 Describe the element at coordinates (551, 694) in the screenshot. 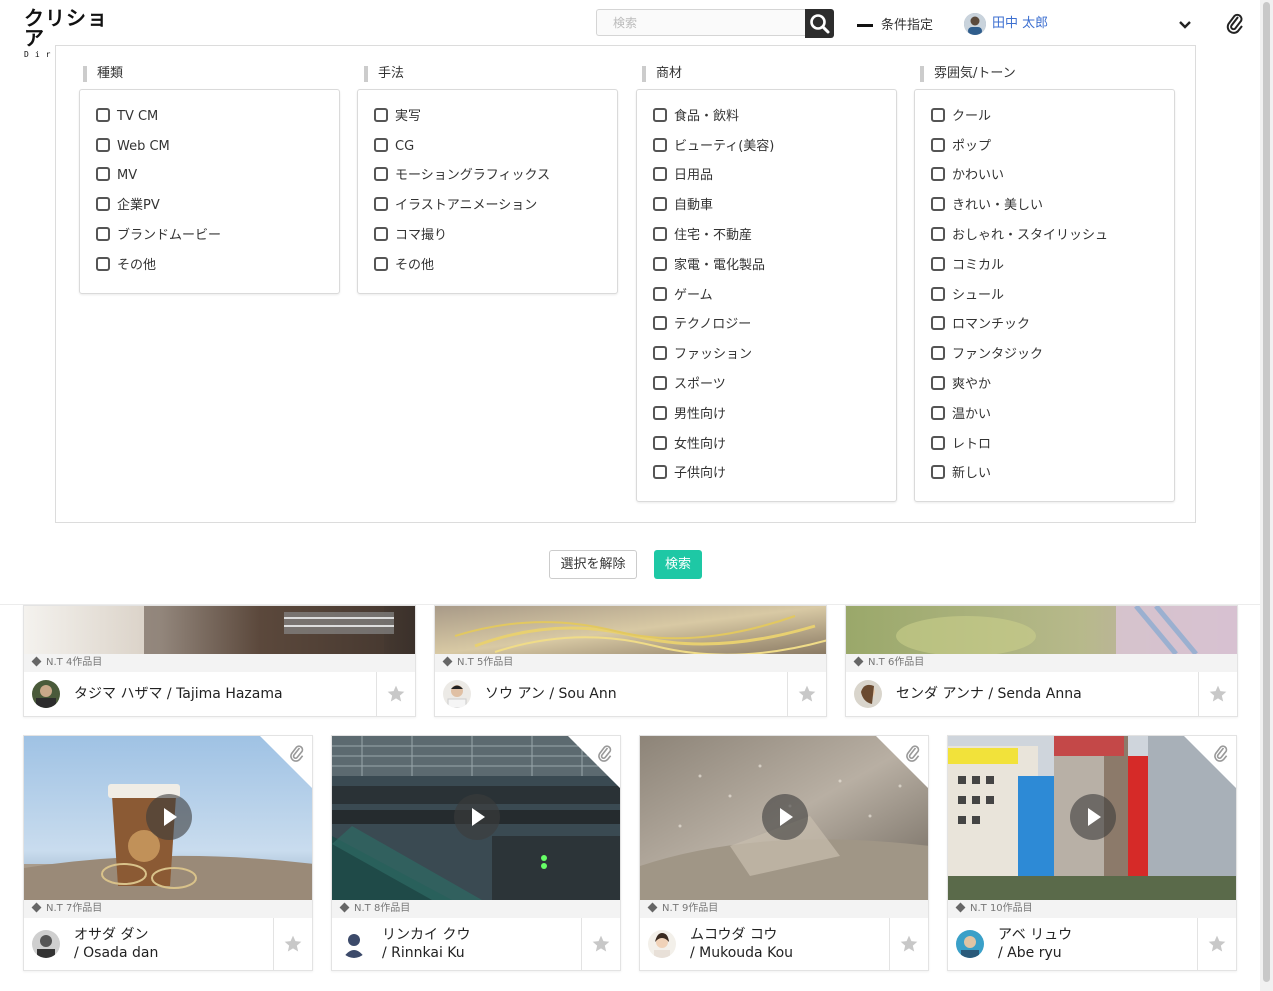

I see `director-name: ソウ アン / Sou Ann` at that location.